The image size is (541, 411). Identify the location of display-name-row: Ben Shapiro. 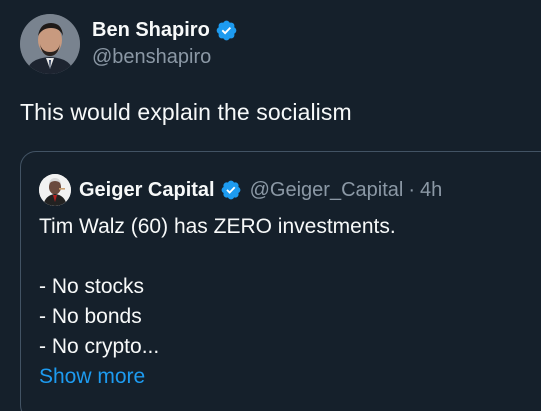
(165, 30).